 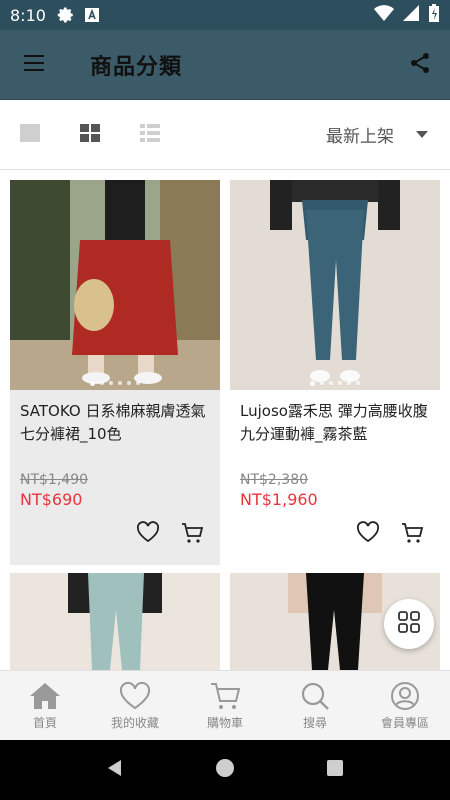 I want to click on grid-view-button, so click(x=90, y=135).